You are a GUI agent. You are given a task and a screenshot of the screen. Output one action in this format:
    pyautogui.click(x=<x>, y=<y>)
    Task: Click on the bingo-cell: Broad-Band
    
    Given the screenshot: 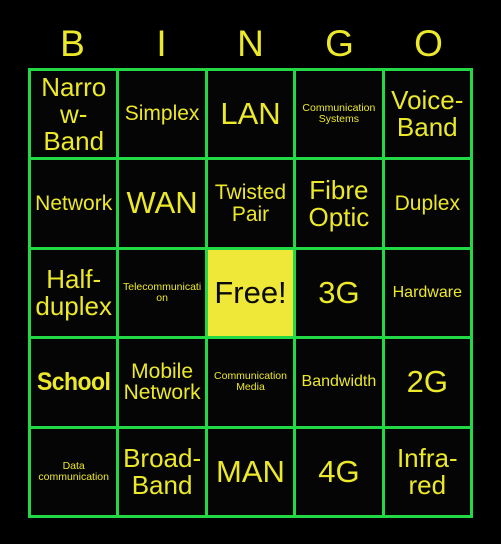 What is the action you would take?
    pyautogui.click(x=162, y=471)
    